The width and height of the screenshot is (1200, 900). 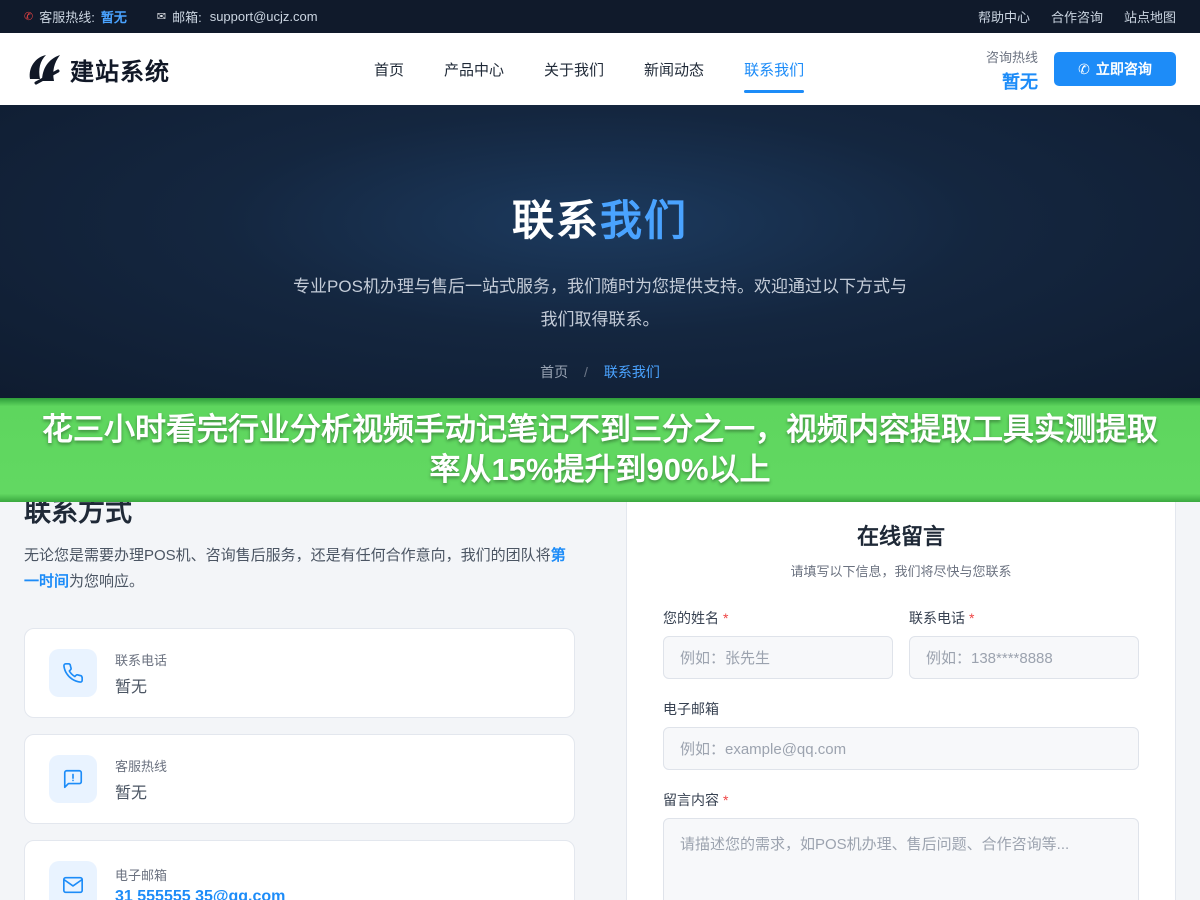 What do you see at coordinates (141, 766) in the screenshot?
I see `contact-card-label: 客服热线` at bounding box center [141, 766].